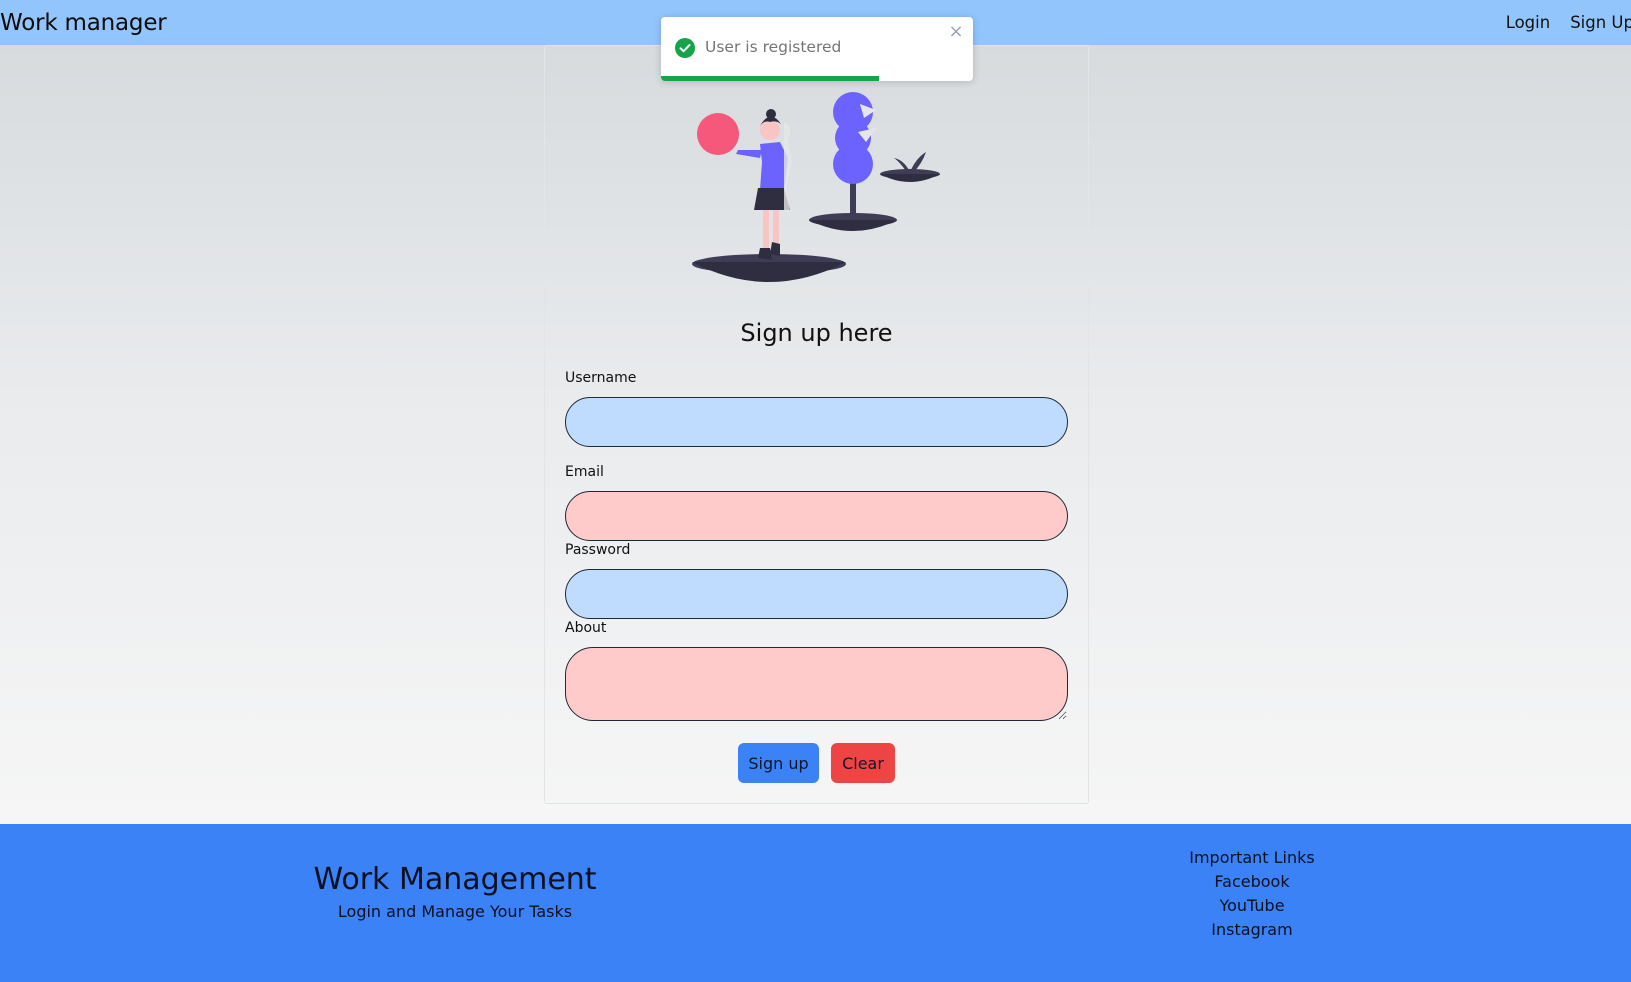  Describe the element at coordinates (1252, 906) in the screenshot. I see `footer-link-youtube: YouTube` at that location.